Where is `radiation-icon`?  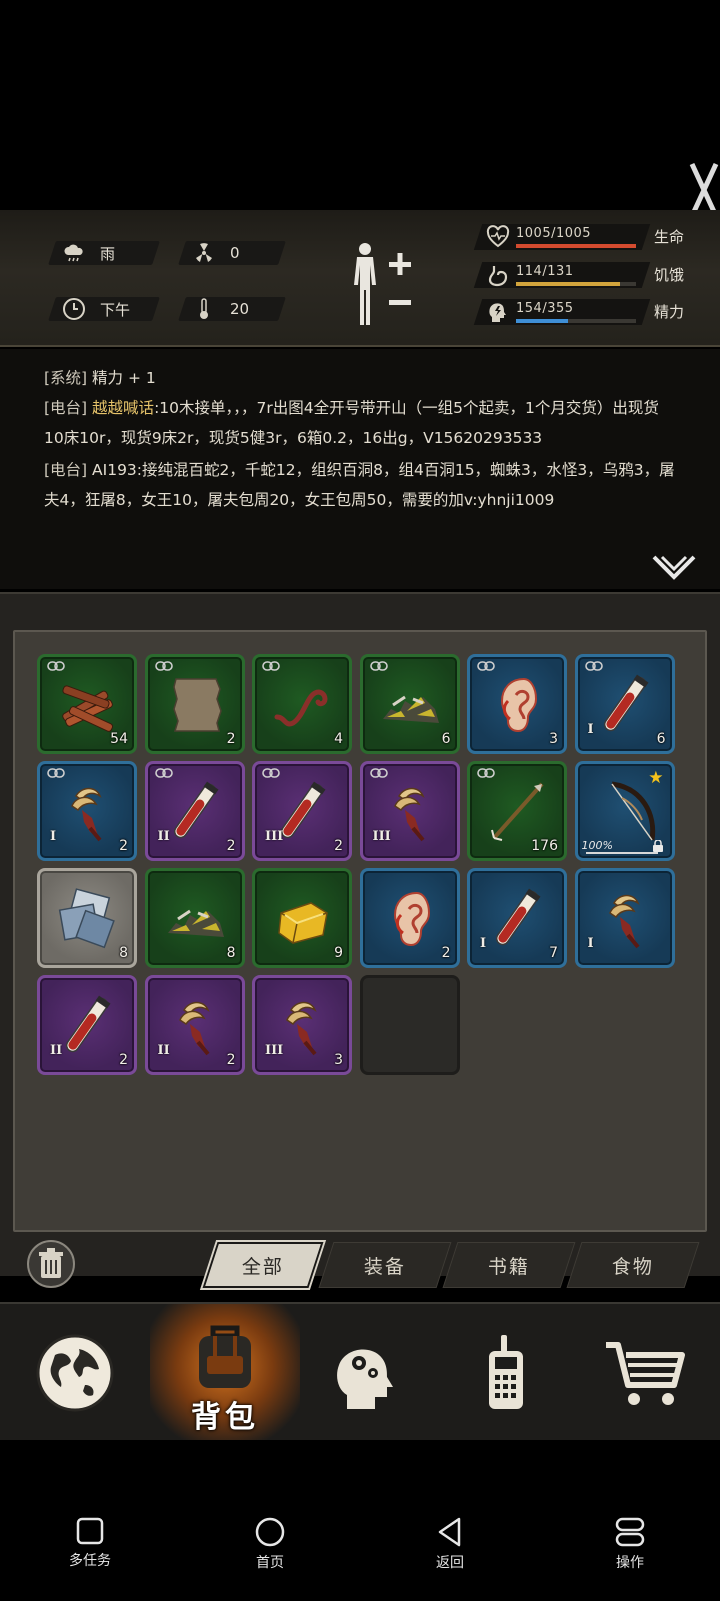
radiation-icon is located at coordinates (204, 252).